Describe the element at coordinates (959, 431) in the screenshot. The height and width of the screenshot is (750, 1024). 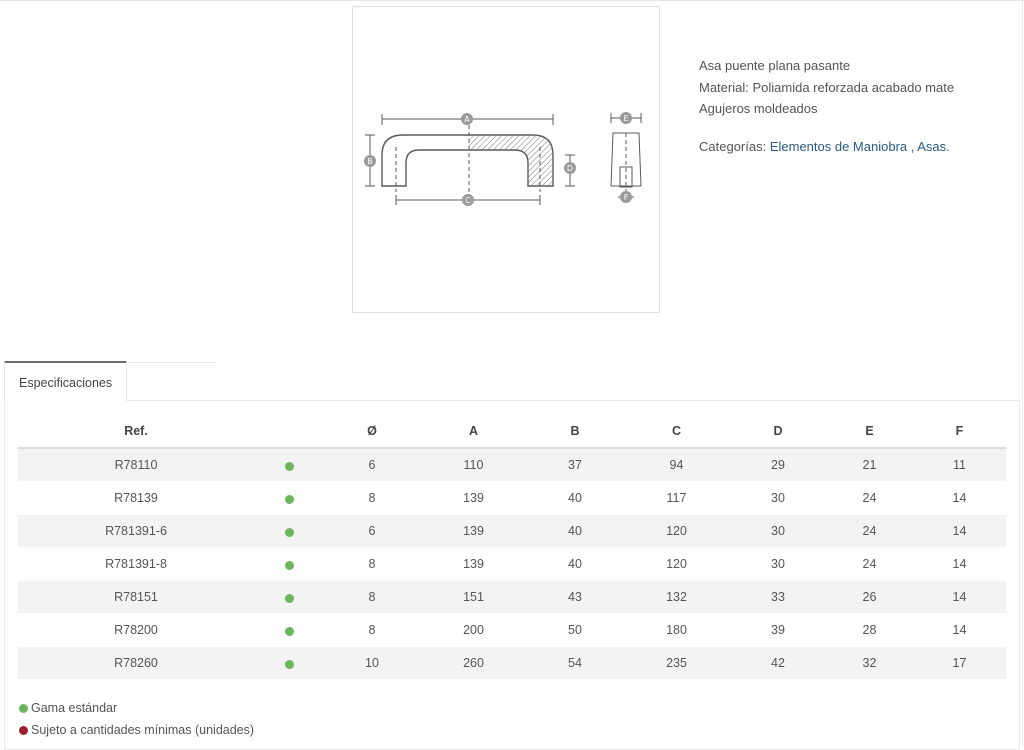
I see `header-f: F` at that location.